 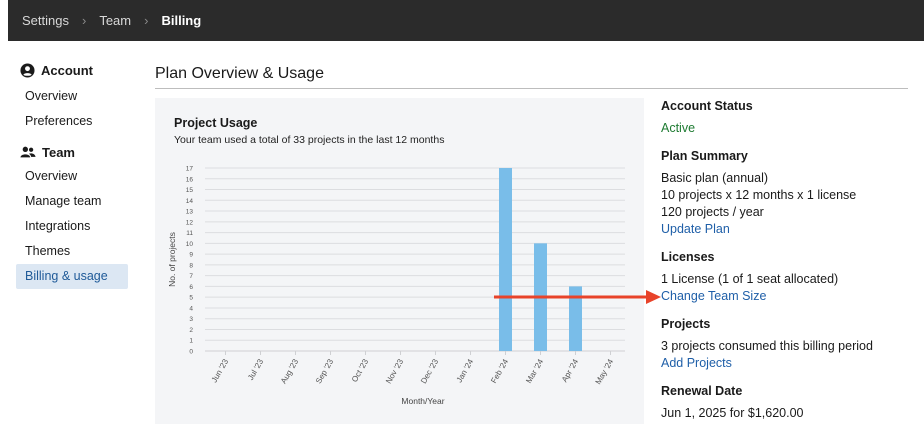 What do you see at coordinates (715, 178) in the screenshot?
I see `plan-summary-line: Basic plan (annual)` at bounding box center [715, 178].